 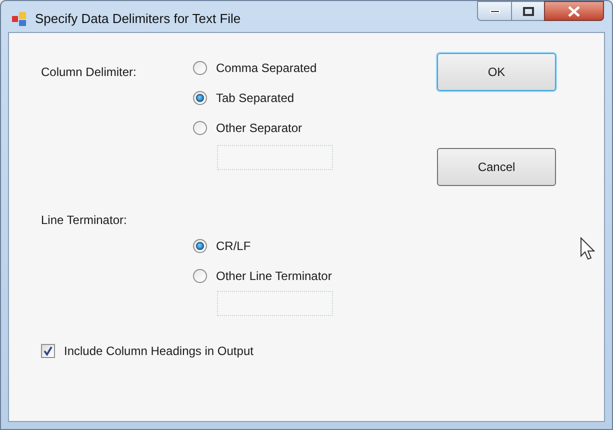 I want to click on app-icon, so click(x=19, y=18).